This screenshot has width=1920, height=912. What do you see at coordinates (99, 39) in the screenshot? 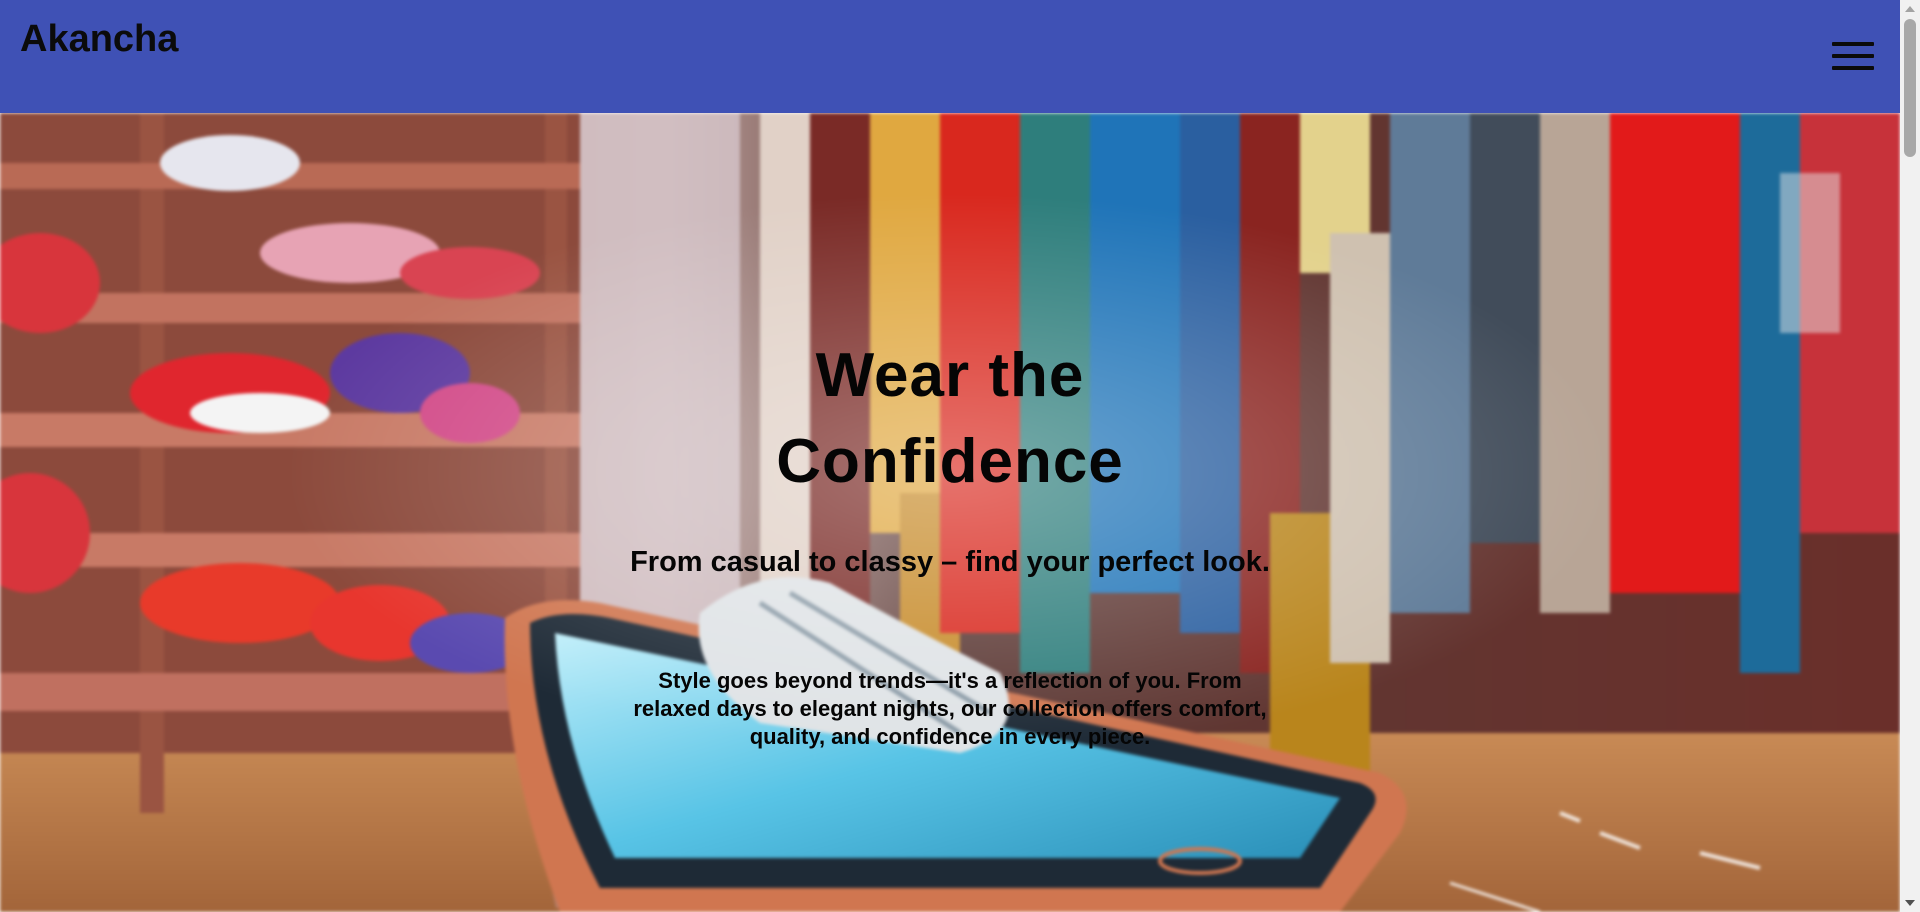
I see `brand-logo: Akancha` at bounding box center [99, 39].